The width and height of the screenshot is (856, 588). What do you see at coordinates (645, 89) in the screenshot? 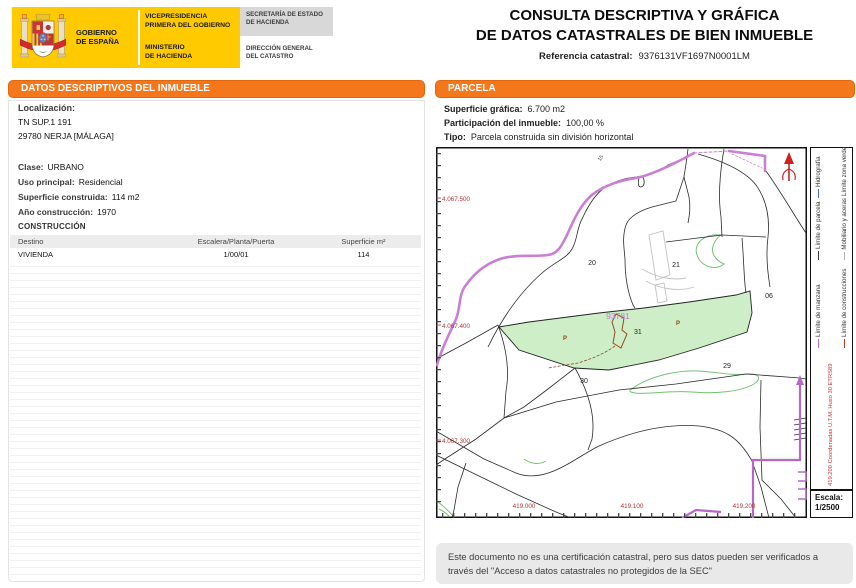
I see `parcela-section-header: PARCELA` at bounding box center [645, 89].